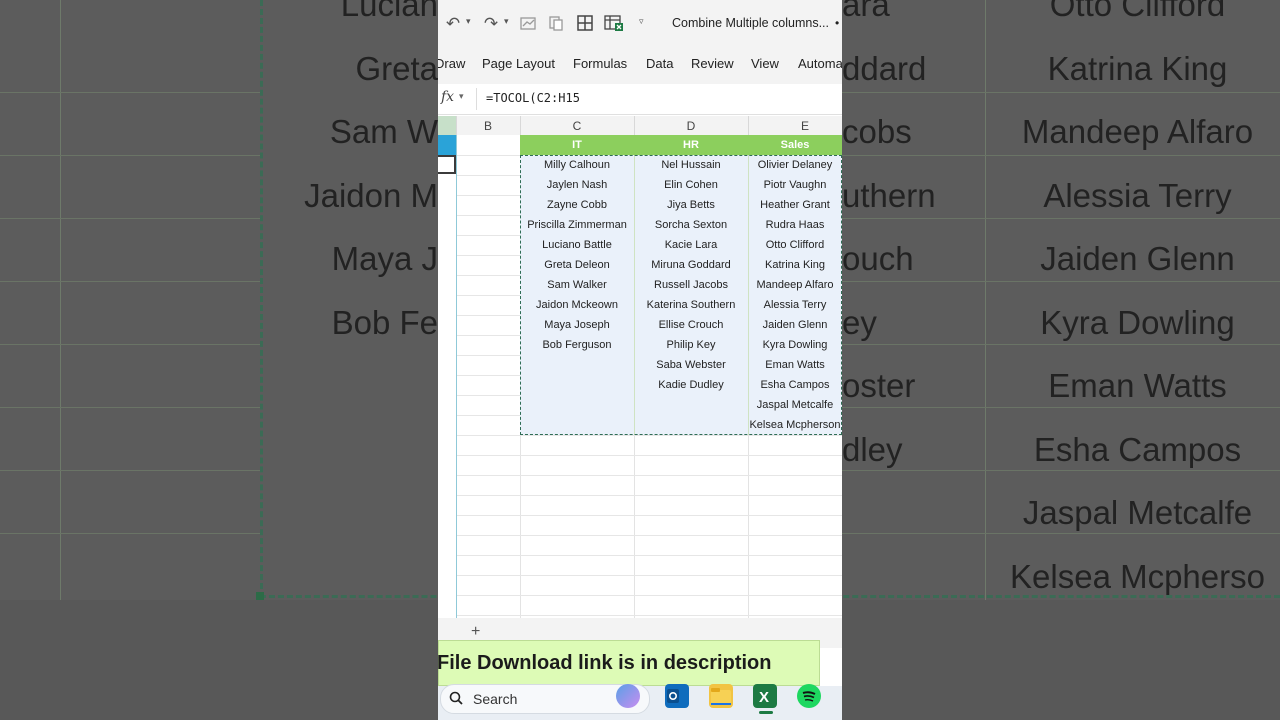 Image resolution: width=1280 pixels, height=720 pixels. I want to click on column-header-b: B, so click(488, 126).